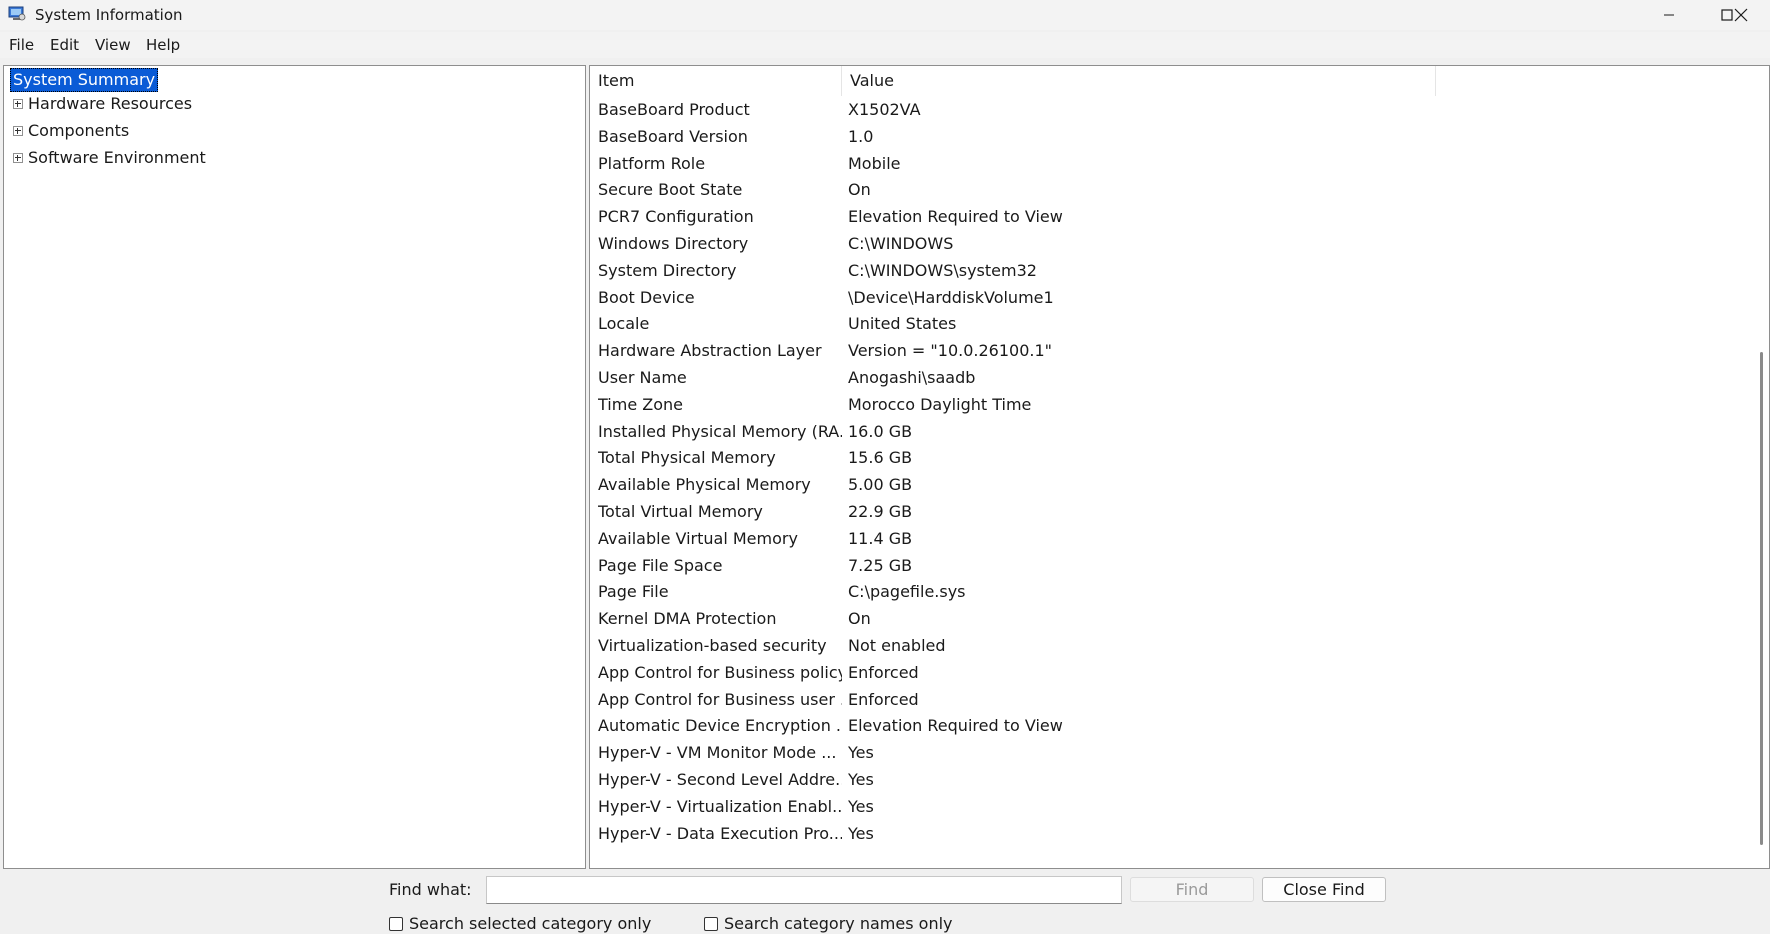 Image resolution: width=1770 pixels, height=934 pixels. I want to click on row-value-cell: Elevation Required to View, so click(955, 726).